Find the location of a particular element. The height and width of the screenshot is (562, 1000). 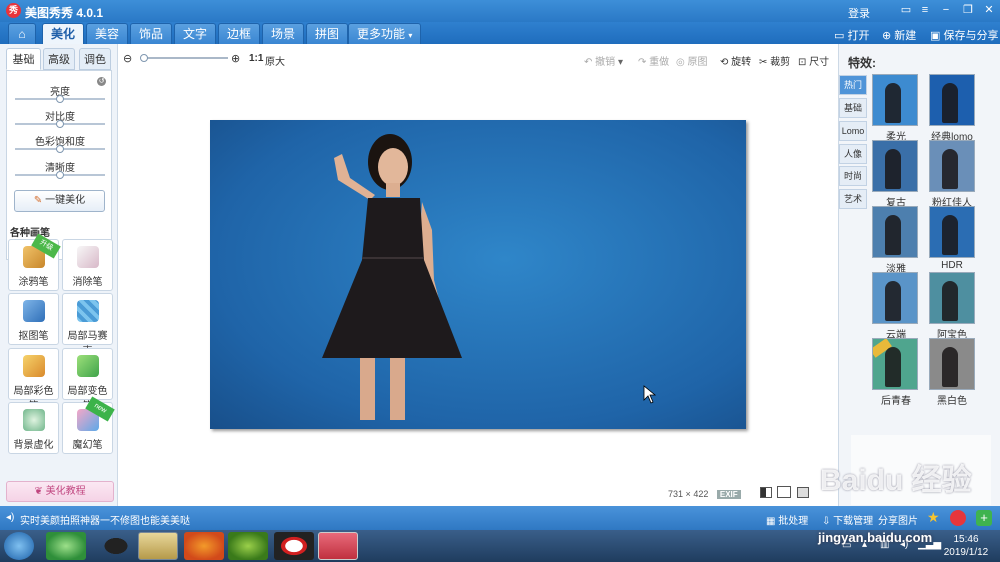

effect-thumb-classic-lomo is located at coordinates (952, 100).